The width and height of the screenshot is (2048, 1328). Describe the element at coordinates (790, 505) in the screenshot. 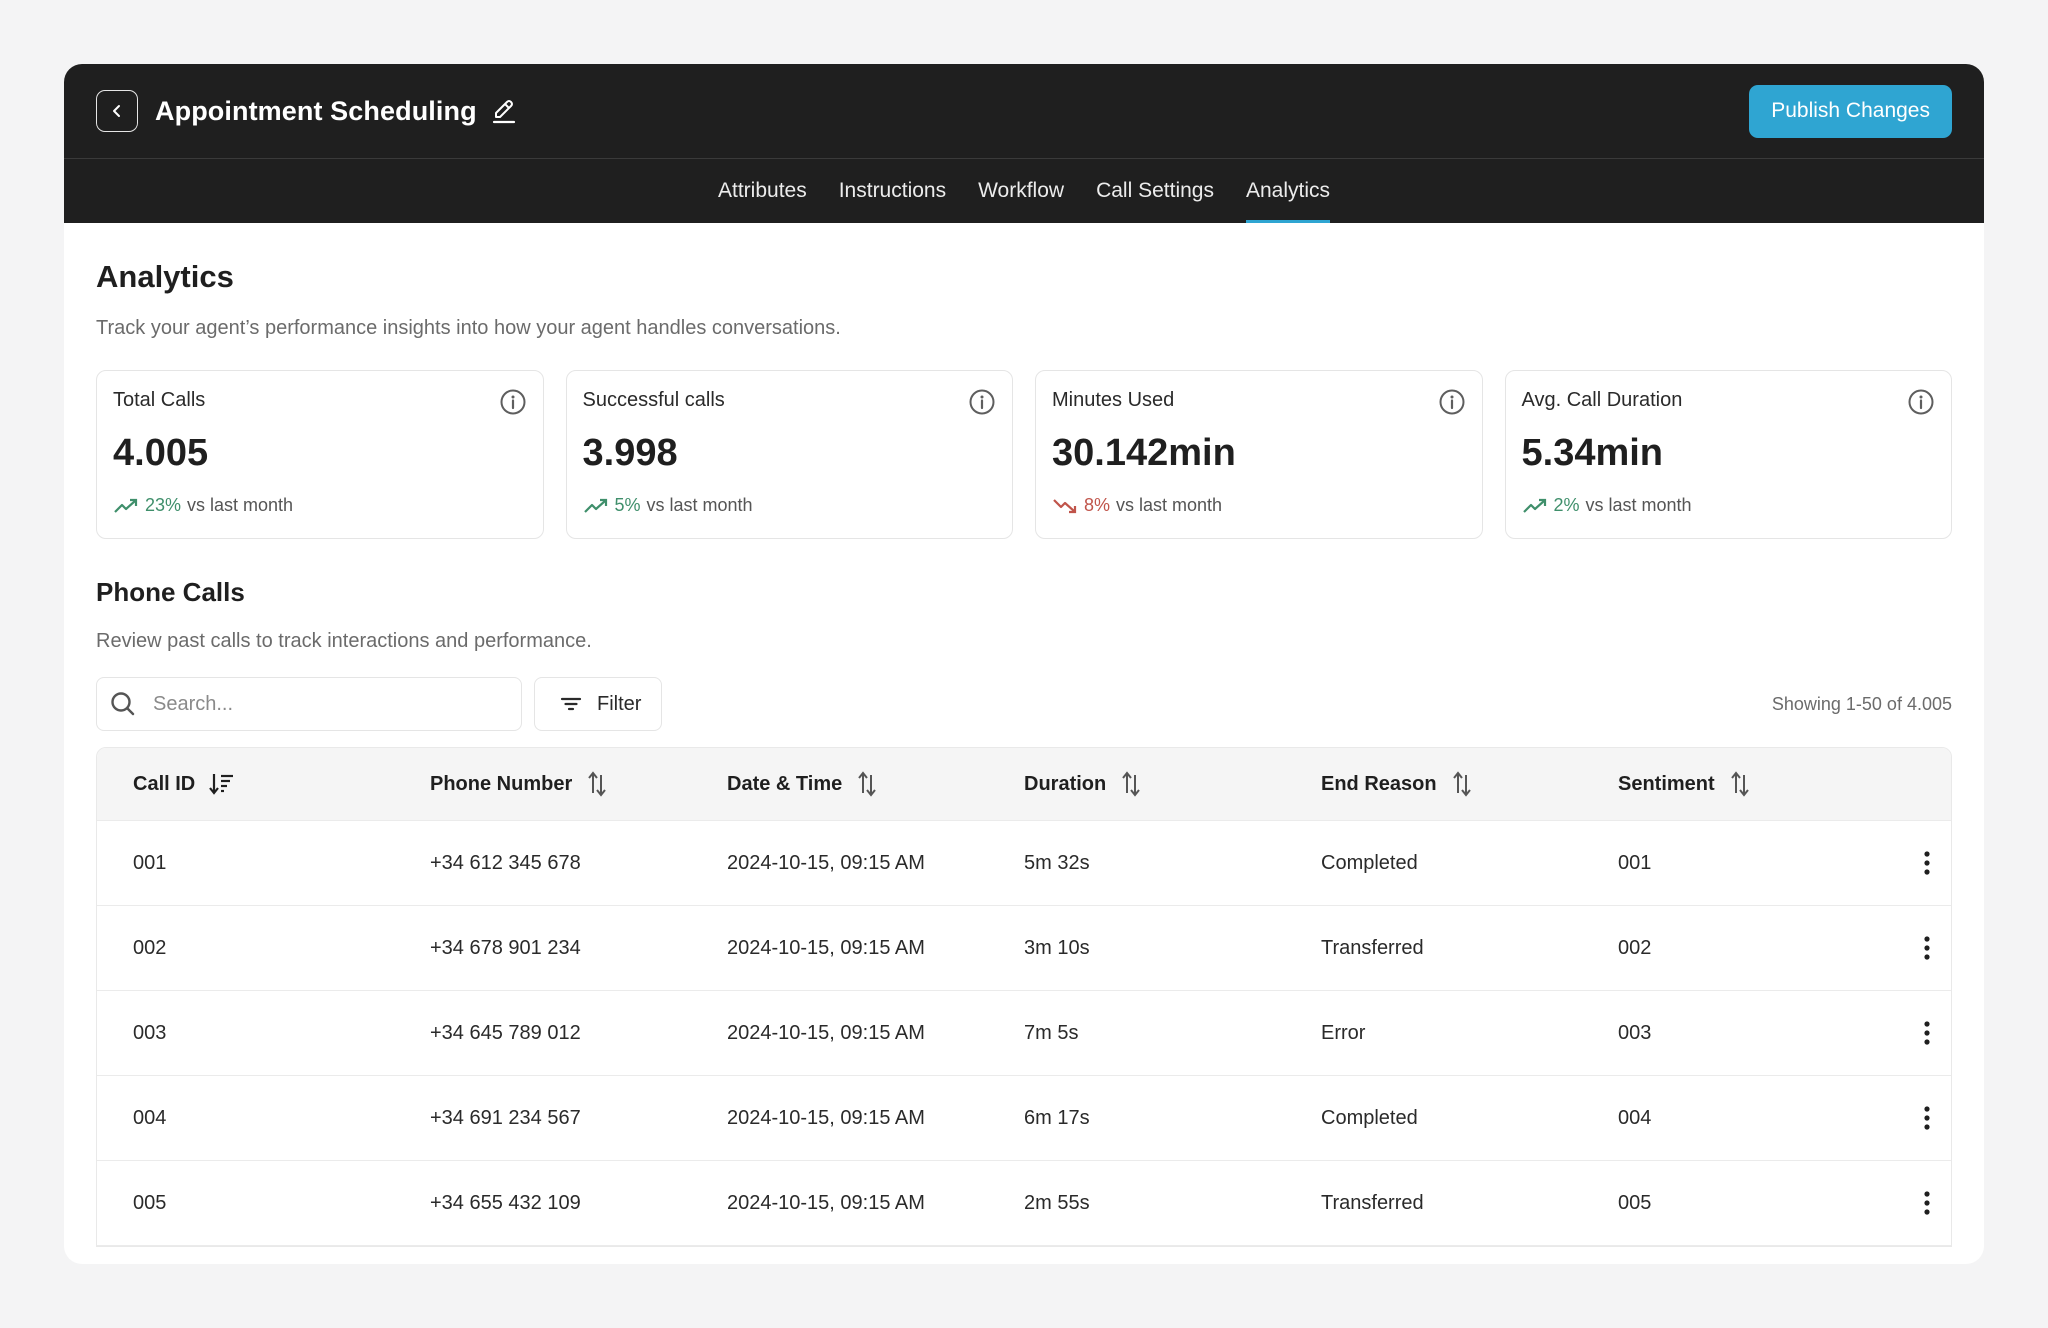

I see `stat-trend: 5% vs last month` at that location.